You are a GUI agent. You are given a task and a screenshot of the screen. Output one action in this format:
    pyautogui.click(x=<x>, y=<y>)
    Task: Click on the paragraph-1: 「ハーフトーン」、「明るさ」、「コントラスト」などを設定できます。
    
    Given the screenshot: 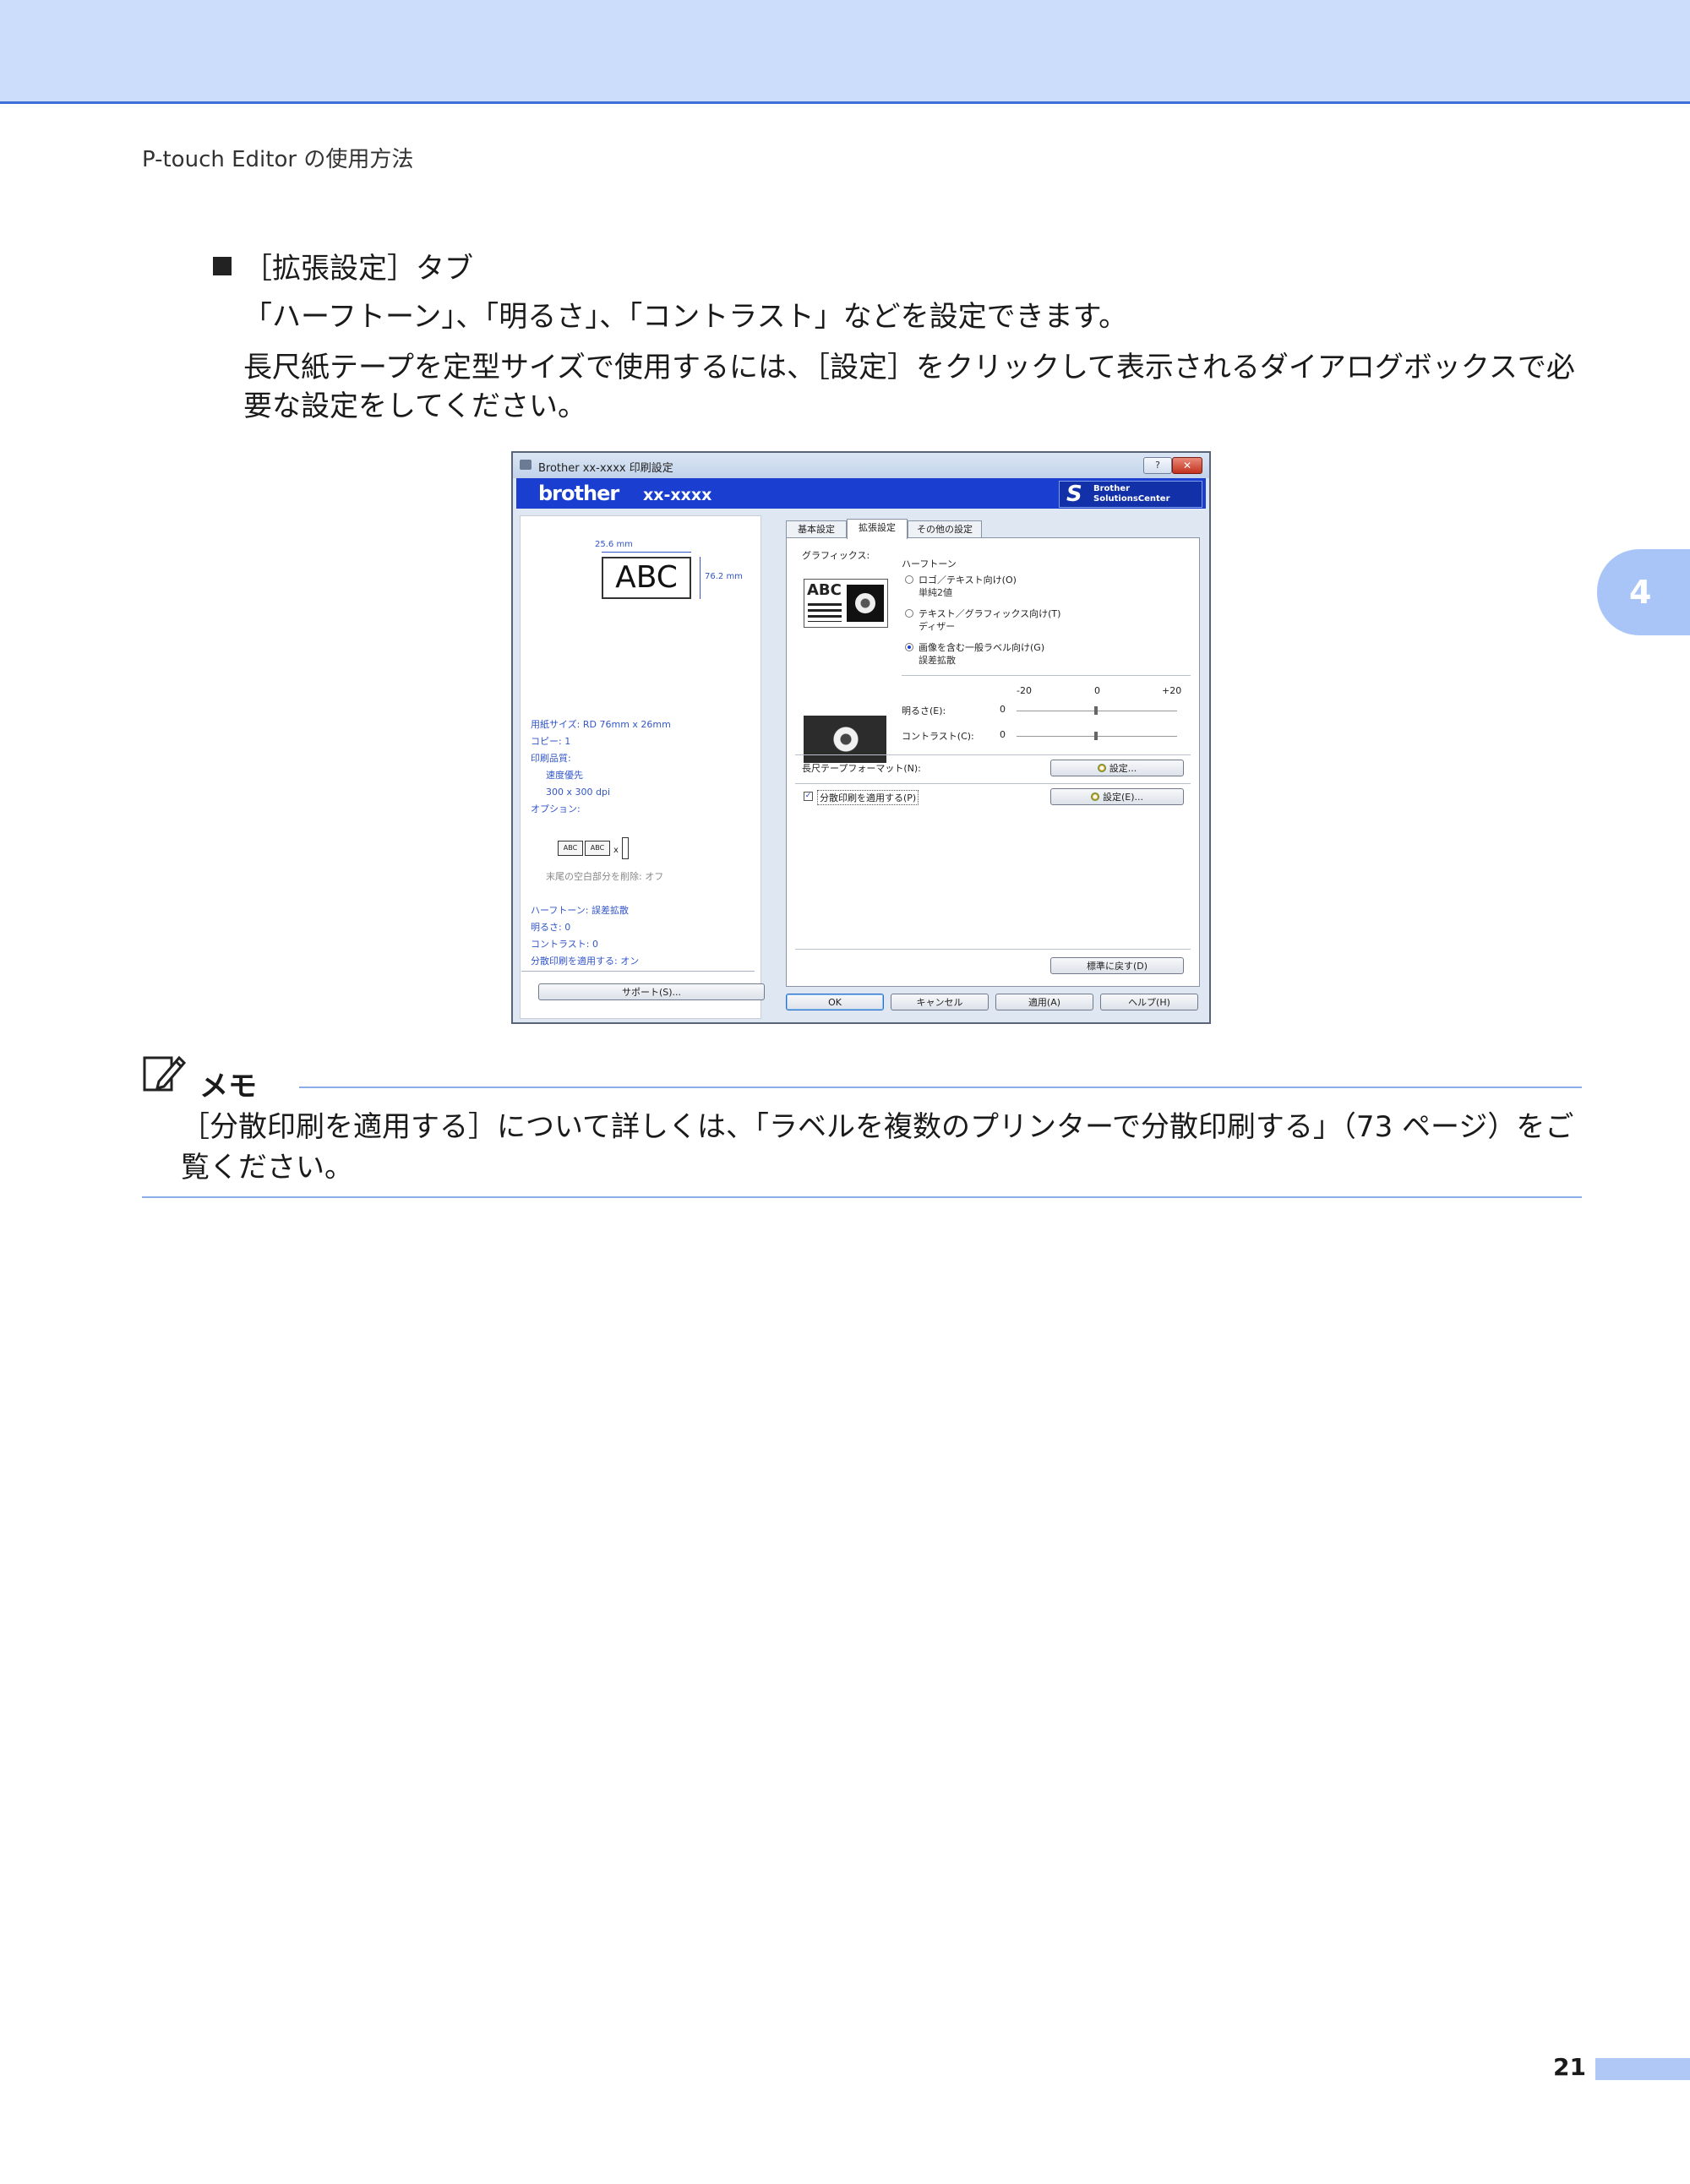 What is the action you would take?
    pyautogui.click(x=685, y=317)
    